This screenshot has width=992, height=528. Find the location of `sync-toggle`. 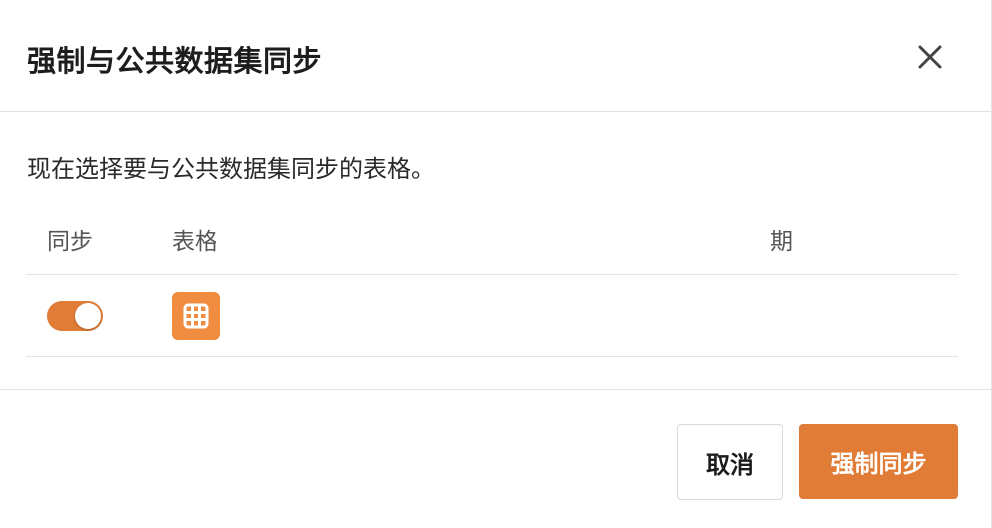

sync-toggle is located at coordinates (75, 316).